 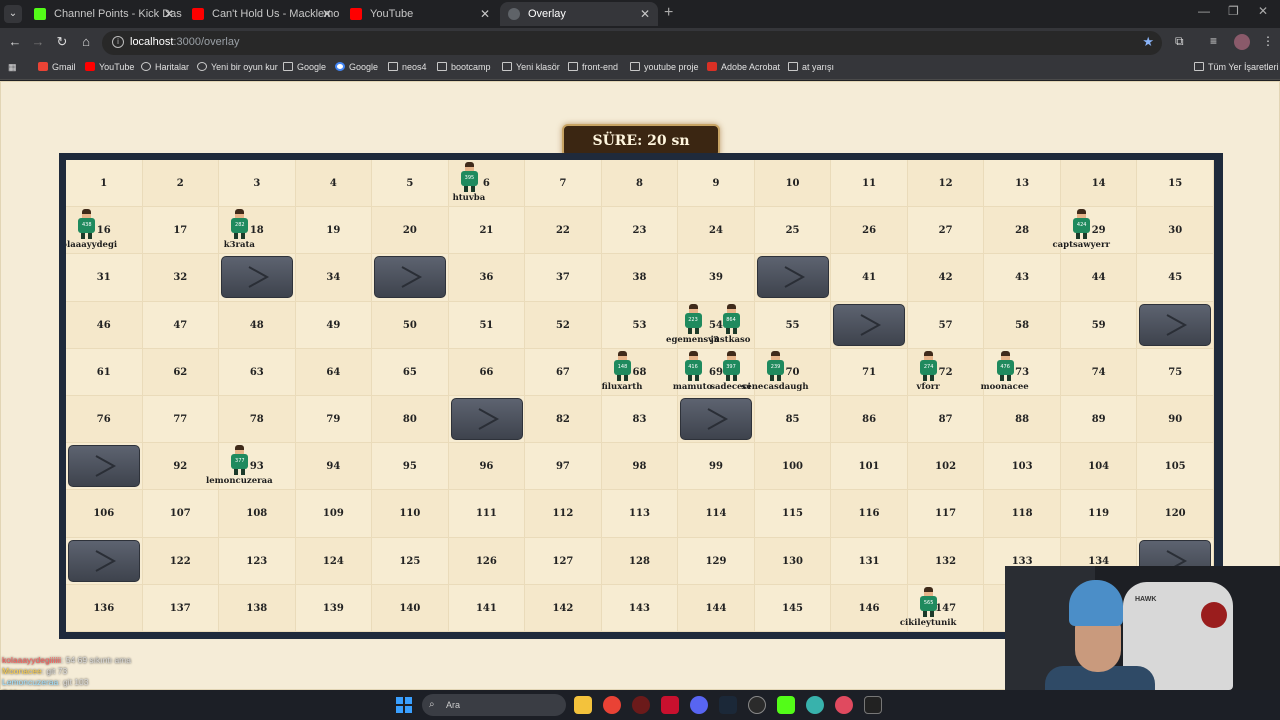 I want to click on bookmark-google: Google, so click(x=356, y=67).